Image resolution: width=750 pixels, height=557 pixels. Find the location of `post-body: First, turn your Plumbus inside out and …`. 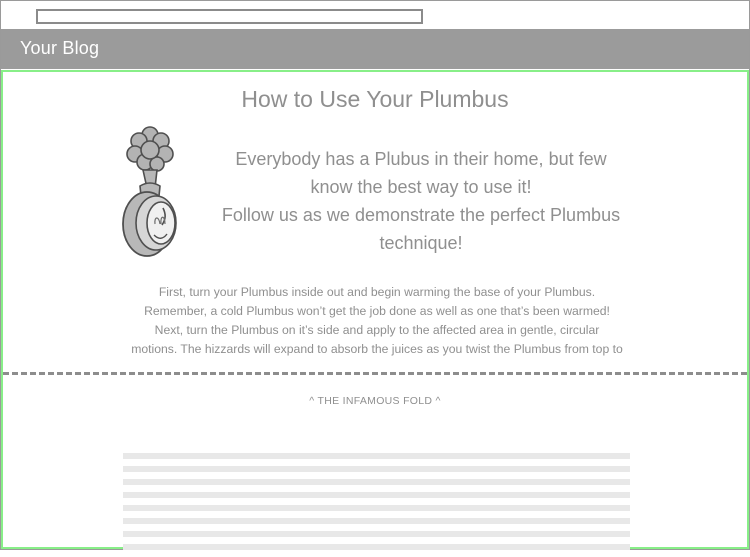

post-body: First, turn your Plumbus inside out and … is located at coordinates (377, 321).